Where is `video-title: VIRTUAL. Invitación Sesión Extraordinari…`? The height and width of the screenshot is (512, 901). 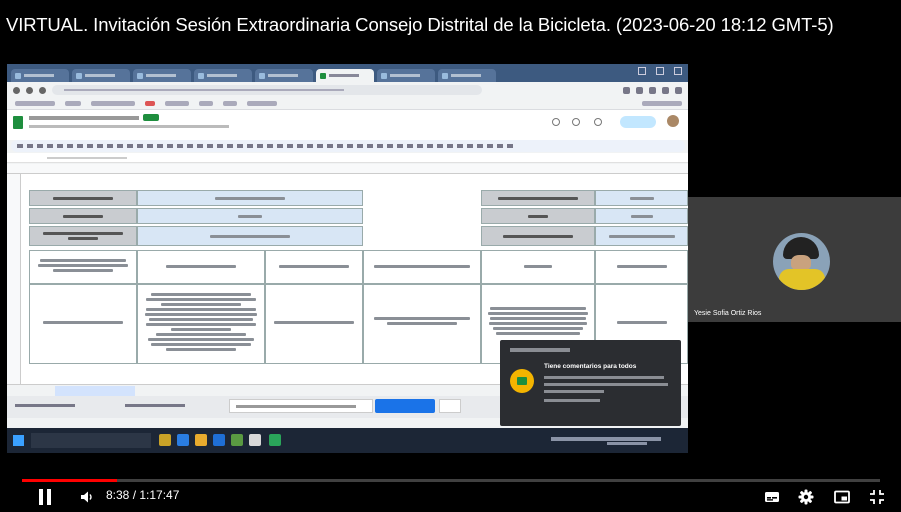 video-title: VIRTUAL. Invitación Sesión Extraordinari… is located at coordinates (420, 24).